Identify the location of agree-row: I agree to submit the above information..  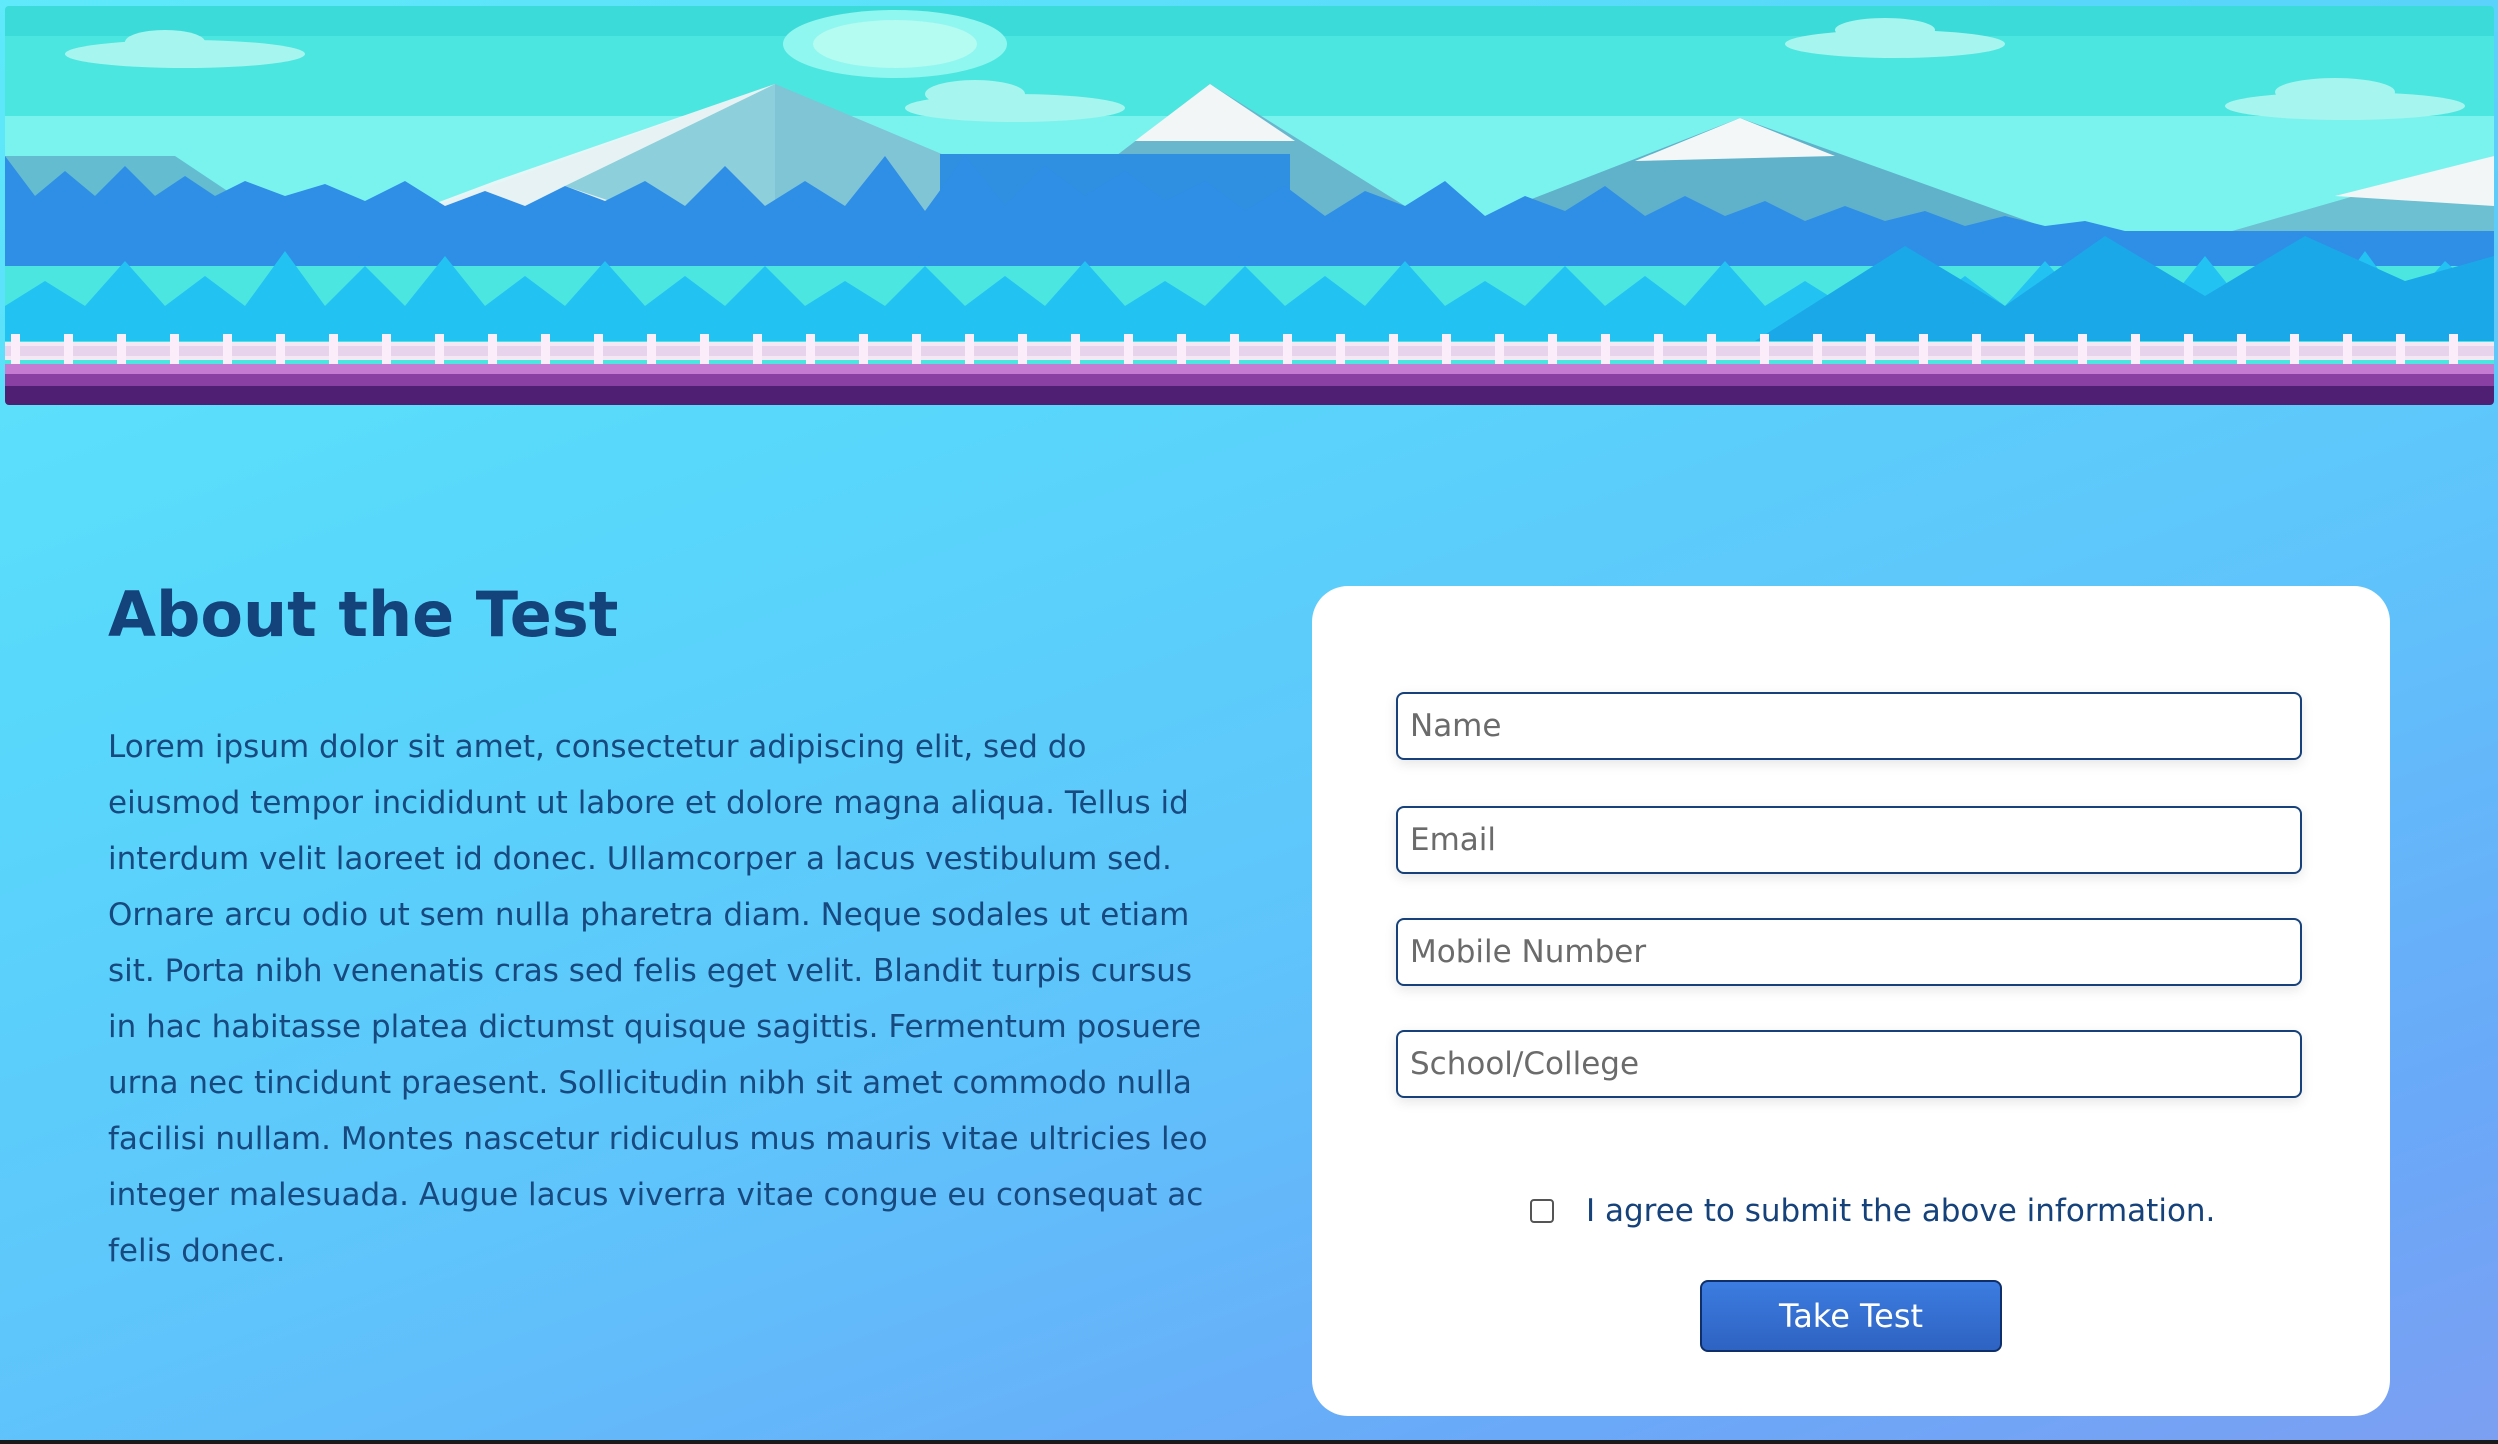
(1872, 1211).